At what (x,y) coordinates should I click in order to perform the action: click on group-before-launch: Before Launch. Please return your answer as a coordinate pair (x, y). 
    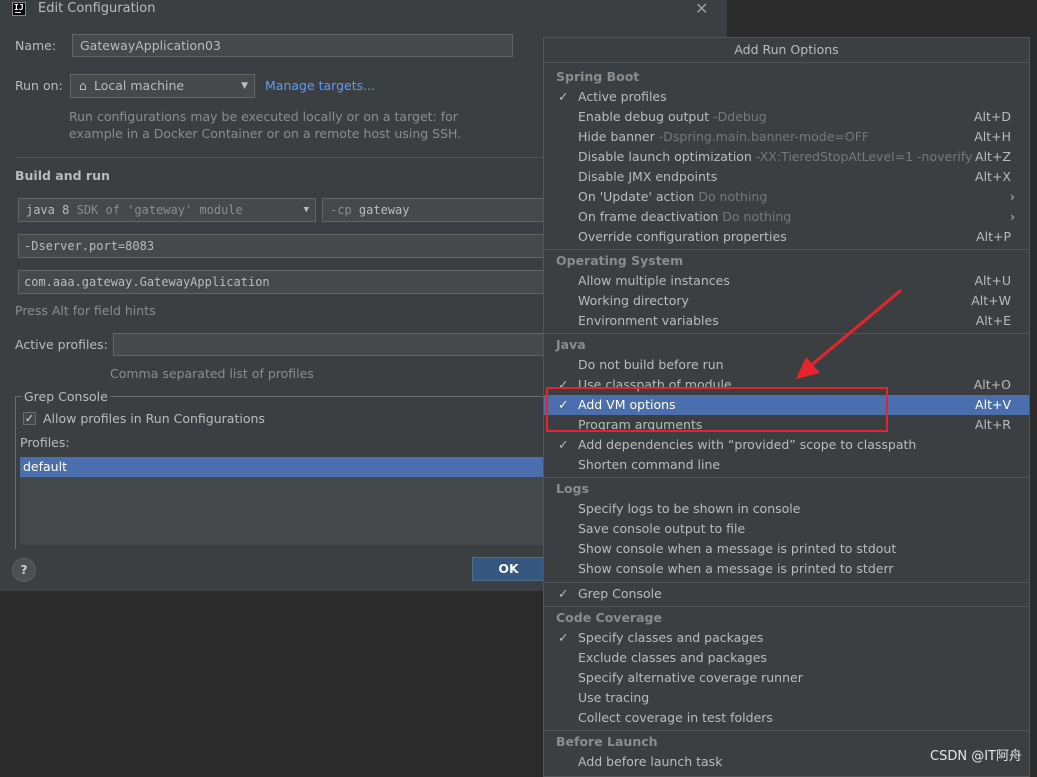
    Looking at the image, I should click on (607, 741).